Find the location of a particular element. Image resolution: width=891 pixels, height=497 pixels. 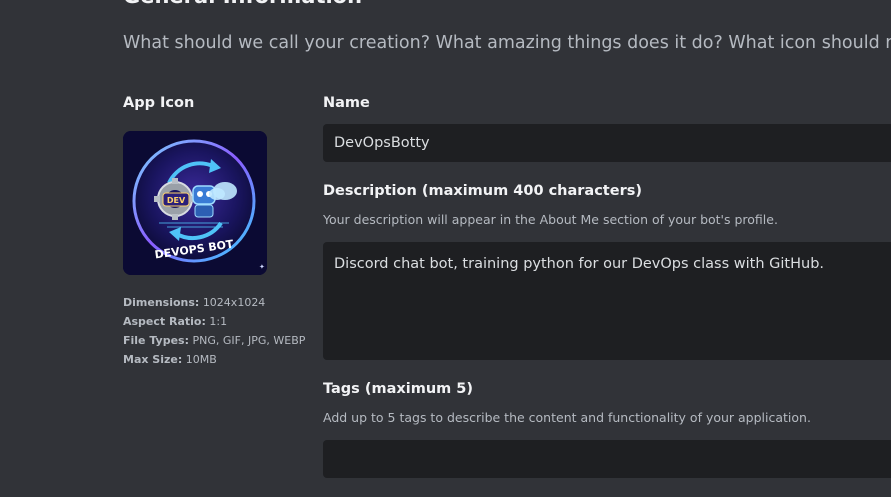

description-label: Description (maximum 400 characters) is located at coordinates (482, 191).